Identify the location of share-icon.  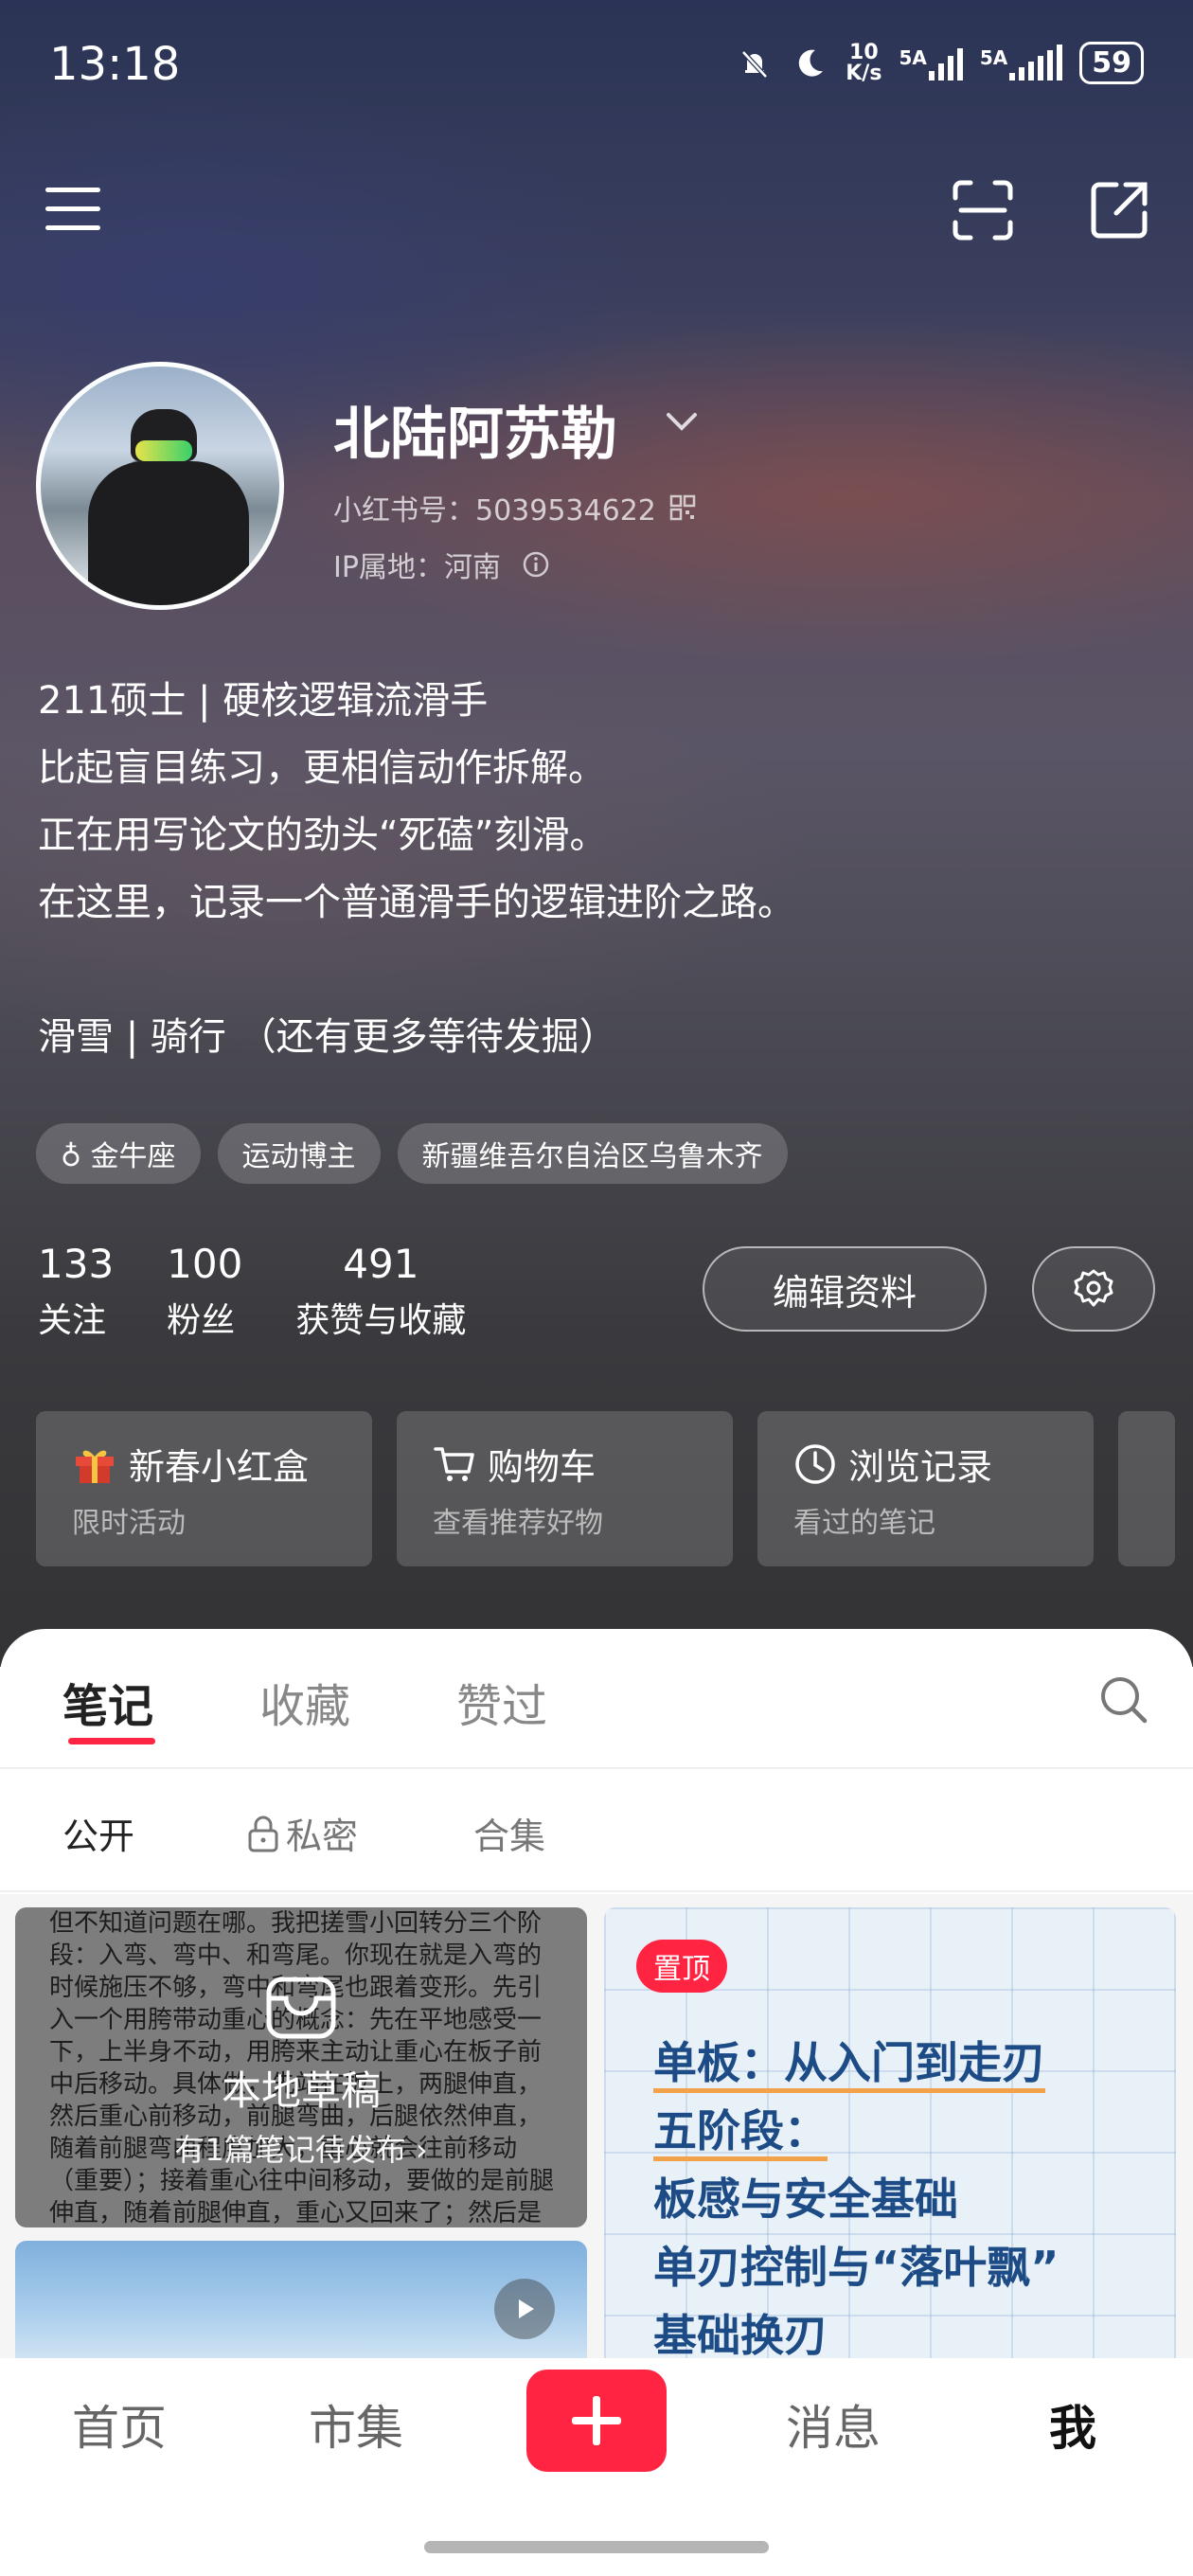
(1119, 210).